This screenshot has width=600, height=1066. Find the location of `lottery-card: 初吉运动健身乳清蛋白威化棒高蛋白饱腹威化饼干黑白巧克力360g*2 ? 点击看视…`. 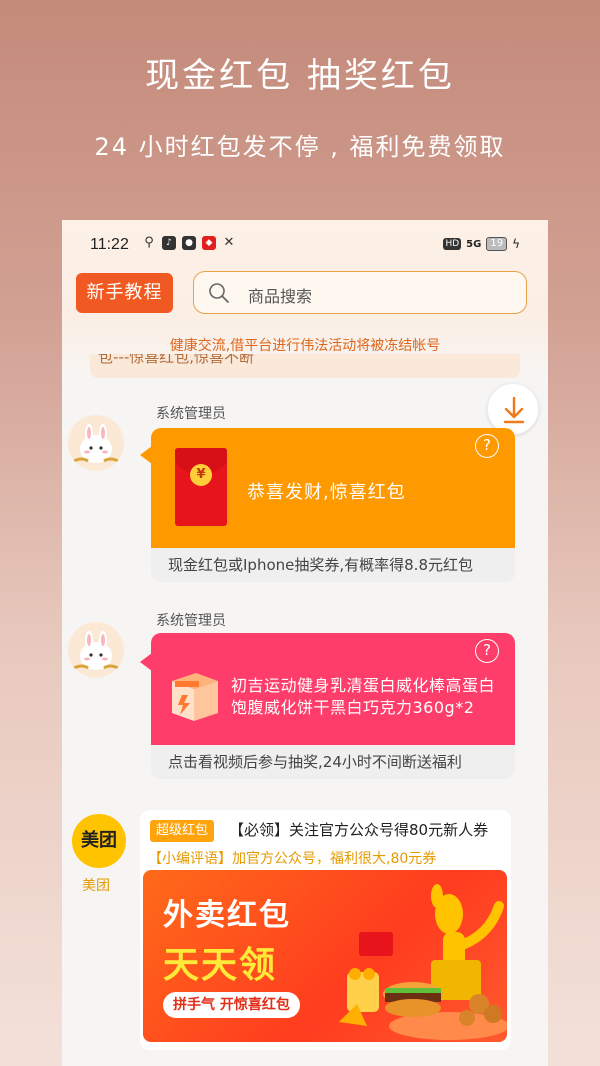

lottery-card: 初吉运动健身乳清蛋白威化棒高蛋白饱腹威化饼干黑白巧克力360g*2 ? 点击看视… is located at coordinates (333, 706).